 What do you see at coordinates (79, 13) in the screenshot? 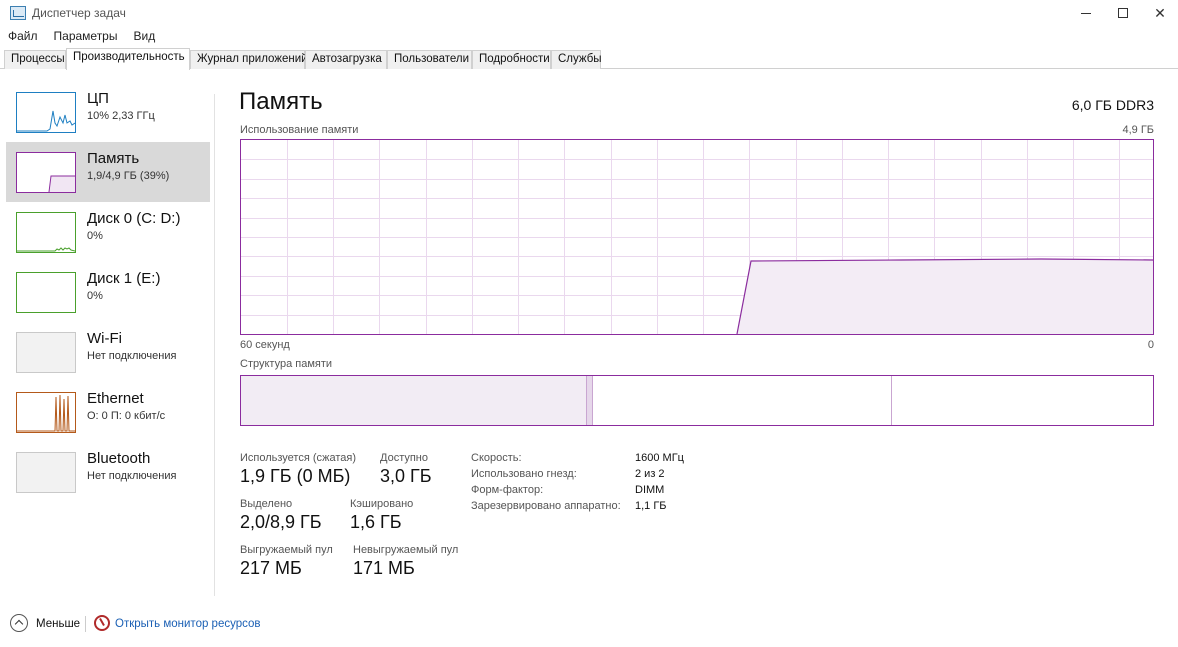
I see `window-title: Диспетчер задач` at bounding box center [79, 13].